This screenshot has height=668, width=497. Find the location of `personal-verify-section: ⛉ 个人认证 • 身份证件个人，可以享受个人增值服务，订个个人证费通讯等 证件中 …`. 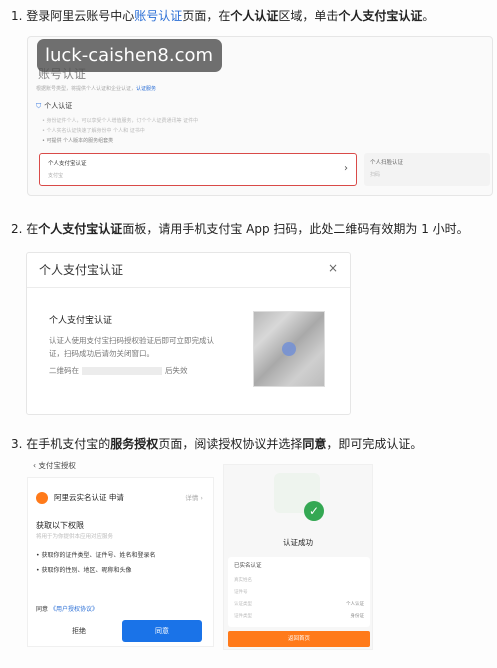

personal-verify-section: ⛉ 个人认证 • 身份证件个人，可以享受个人增值服务，订个个人证费通讯等 证件中 … is located at coordinates (201, 124).